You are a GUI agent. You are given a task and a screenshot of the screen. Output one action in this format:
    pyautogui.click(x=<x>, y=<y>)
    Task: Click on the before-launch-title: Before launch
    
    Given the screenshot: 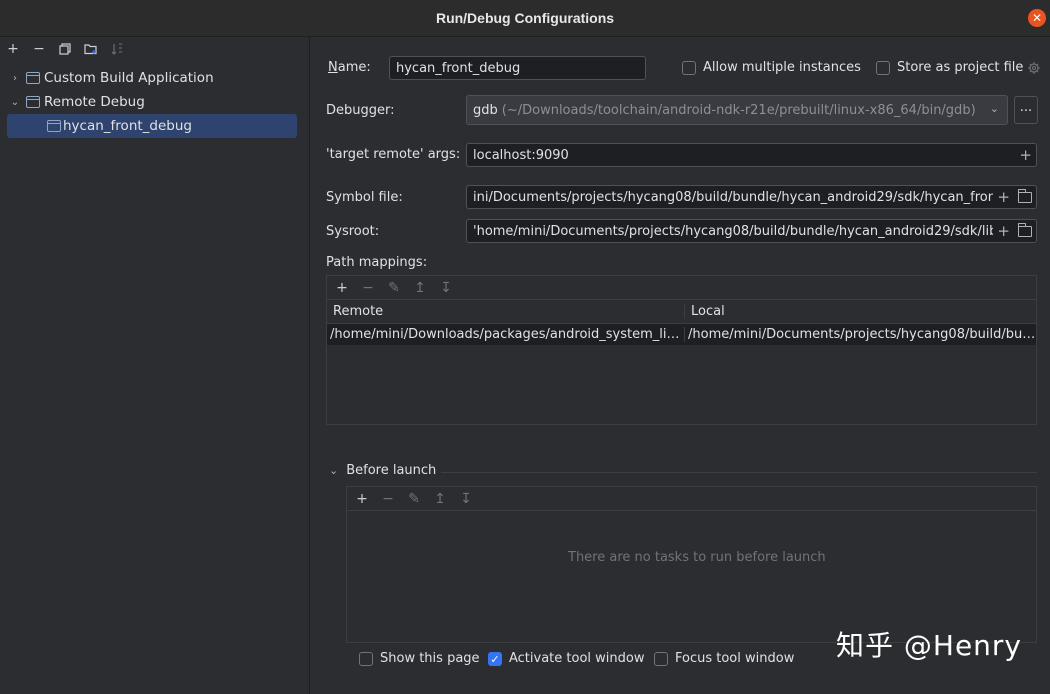 What is the action you would take?
    pyautogui.click(x=391, y=470)
    